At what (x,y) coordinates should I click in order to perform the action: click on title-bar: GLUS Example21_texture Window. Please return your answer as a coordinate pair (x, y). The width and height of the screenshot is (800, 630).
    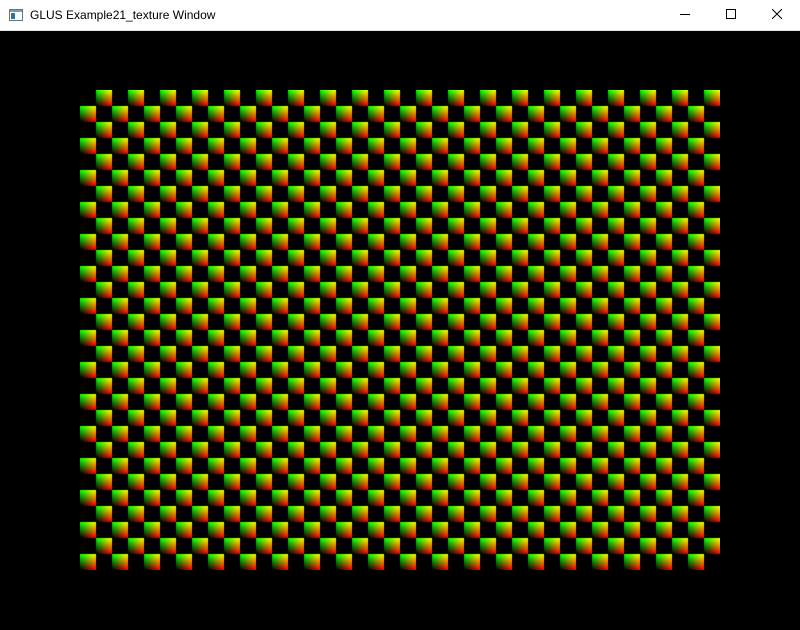
    Looking at the image, I should click on (400, 15).